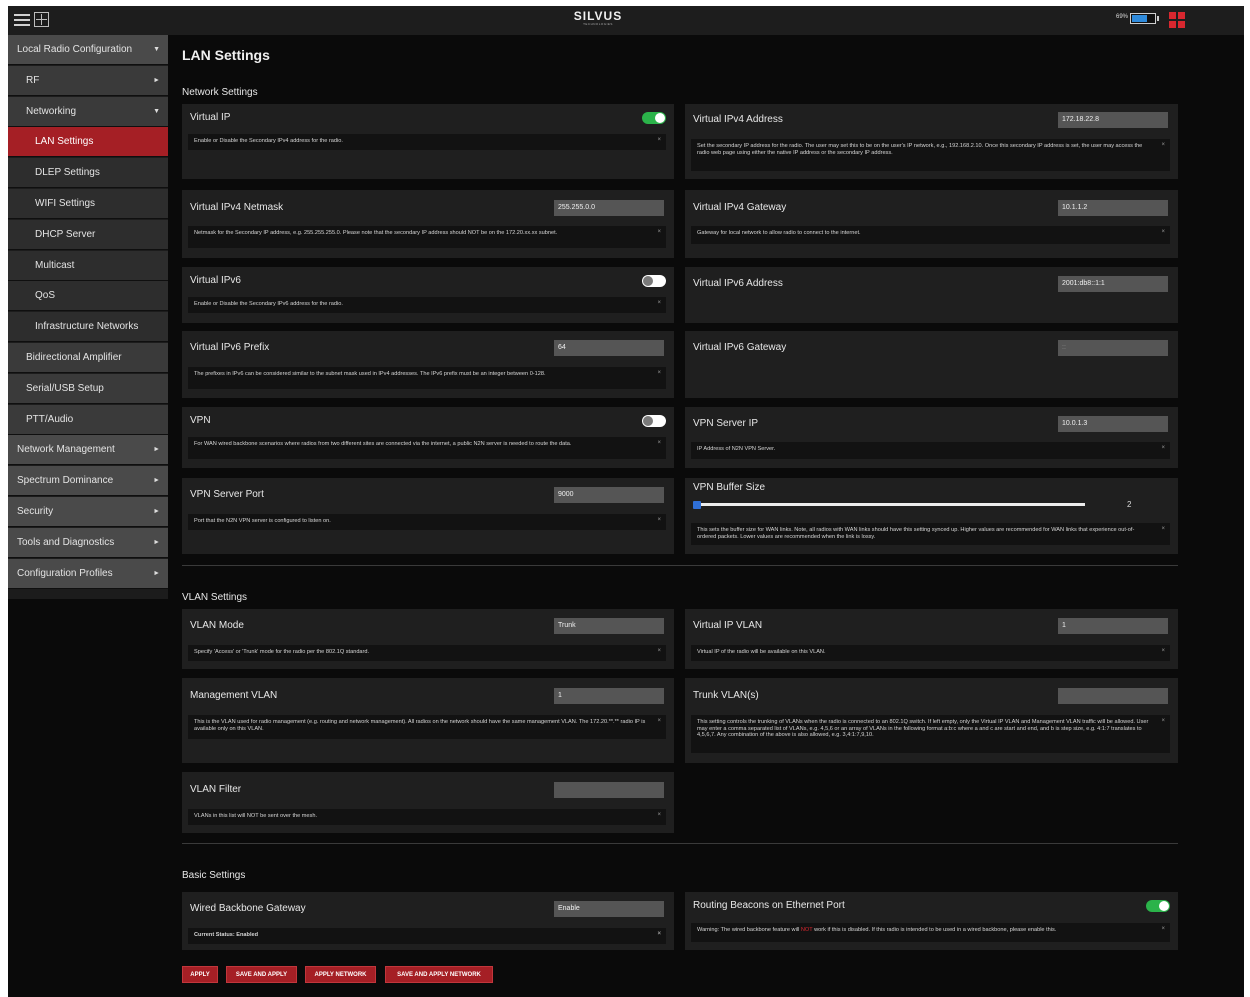 The height and width of the screenshot is (997, 1250). What do you see at coordinates (88, 512) in the screenshot?
I see `sidebar-item-security: Security ►` at bounding box center [88, 512].